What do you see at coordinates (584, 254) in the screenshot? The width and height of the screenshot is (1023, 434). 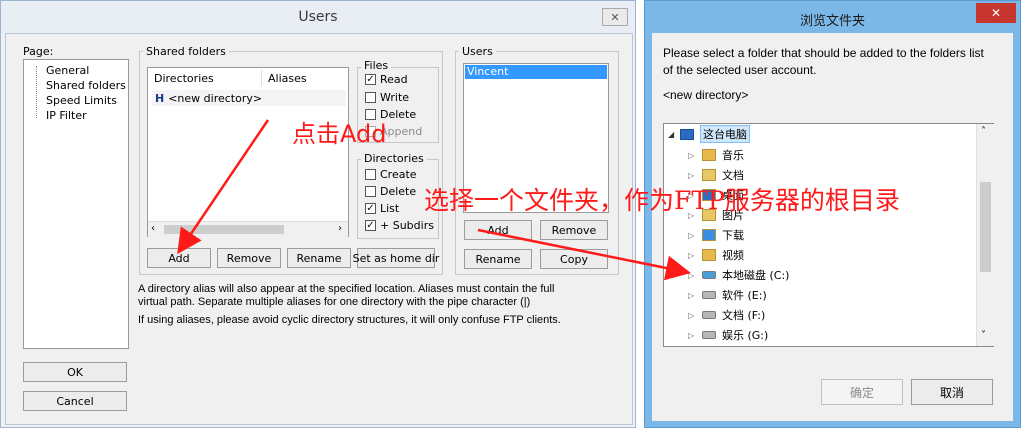 I see `arrow-to-drive-c` at bounding box center [584, 254].